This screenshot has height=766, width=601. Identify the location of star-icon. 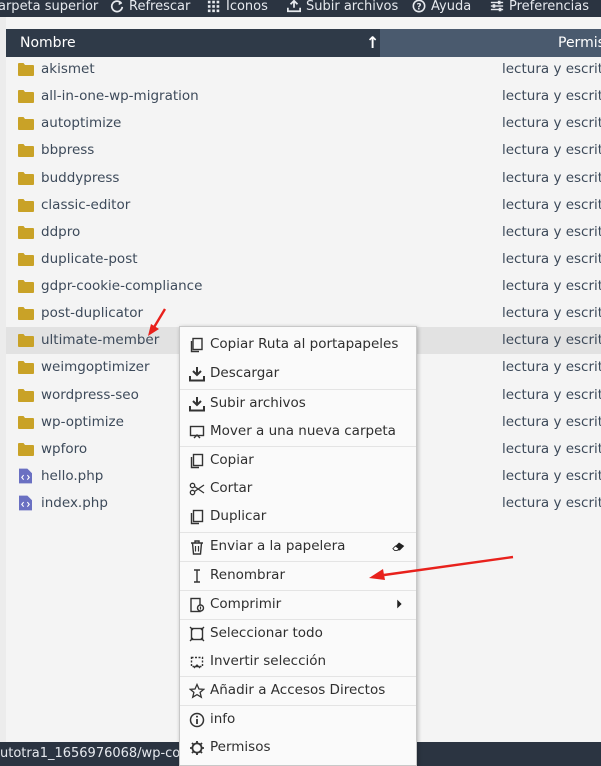
(197, 691).